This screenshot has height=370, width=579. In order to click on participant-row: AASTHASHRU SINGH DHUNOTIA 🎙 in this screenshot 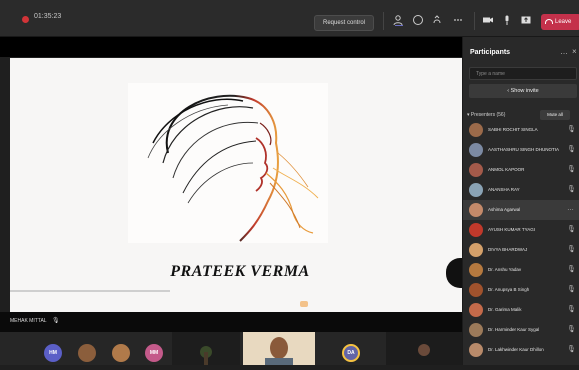, I will do `click(521, 150)`.